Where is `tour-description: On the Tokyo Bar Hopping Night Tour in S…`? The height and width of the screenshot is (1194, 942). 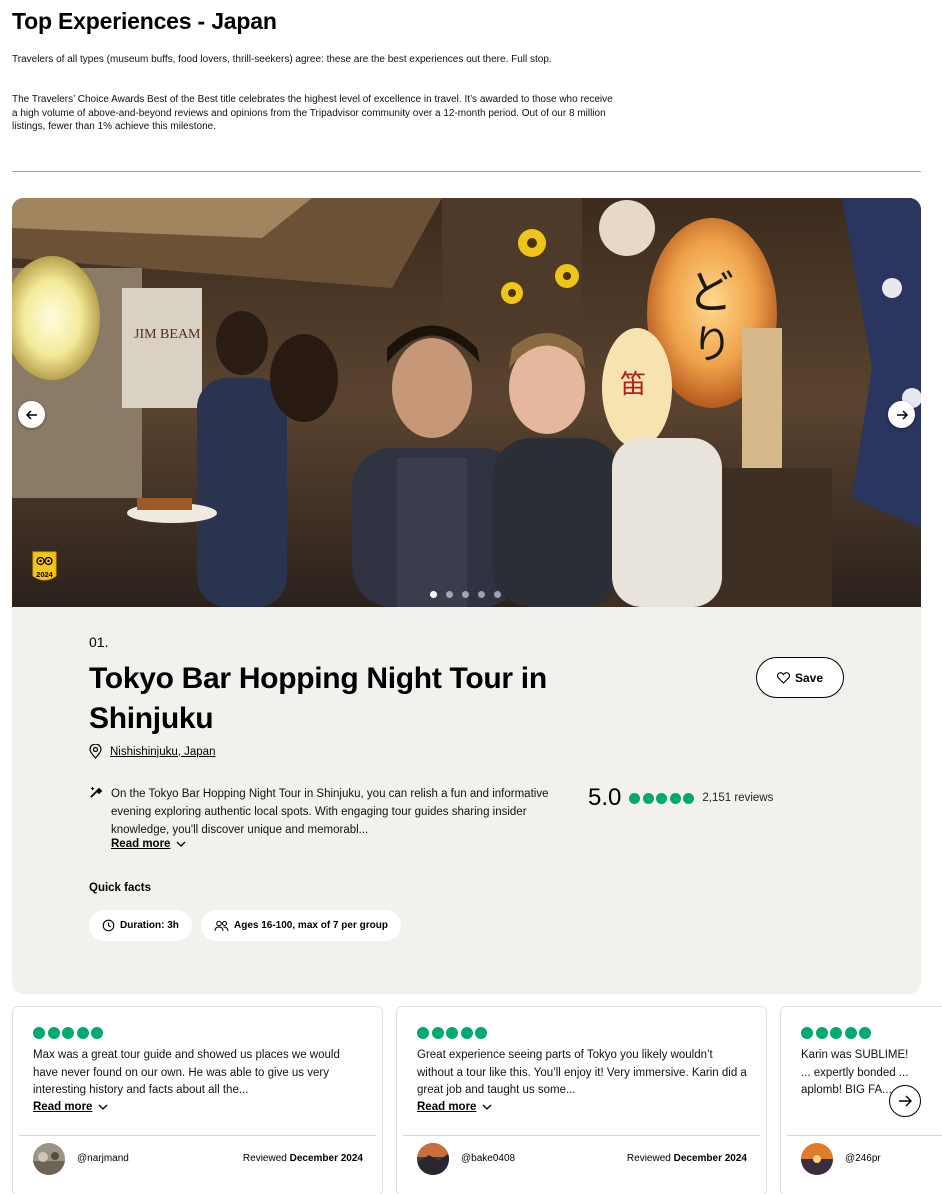
tour-description: On the Tokyo Bar Hopping Night Tour in S… is located at coordinates (330, 812).